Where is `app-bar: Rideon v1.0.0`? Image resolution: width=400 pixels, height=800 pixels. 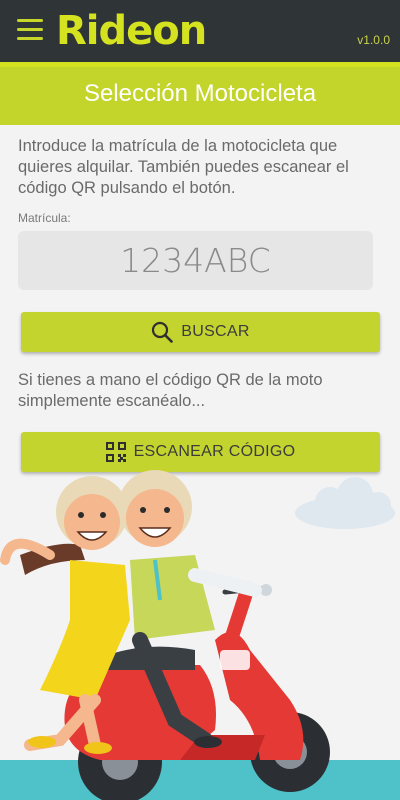 app-bar: Rideon v1.0.0 is located at coordinates (200, 31).